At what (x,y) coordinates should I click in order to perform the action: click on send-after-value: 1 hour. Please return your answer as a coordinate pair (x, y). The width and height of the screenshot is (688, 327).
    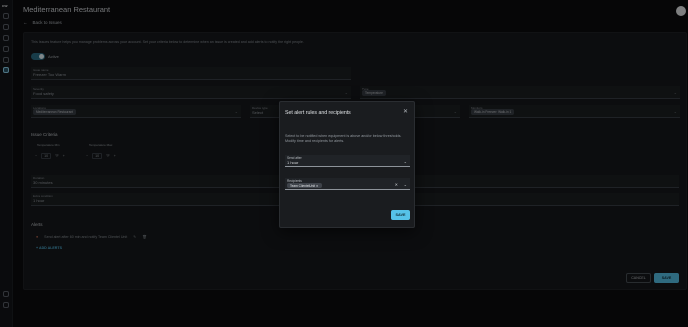
    Looking at the image, I should click on (293, 162).